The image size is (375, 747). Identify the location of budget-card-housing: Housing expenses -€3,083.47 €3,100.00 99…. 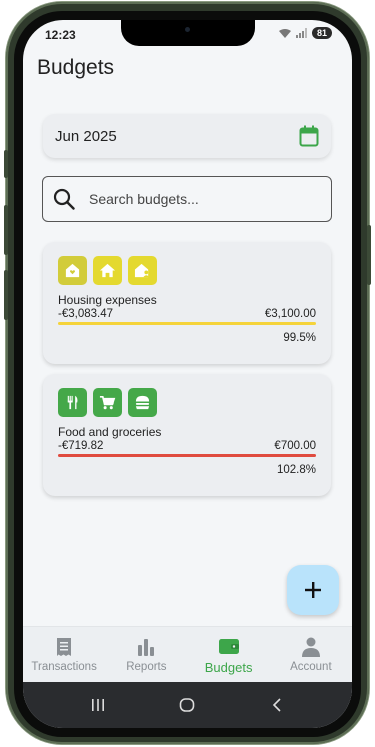
(187, 303).